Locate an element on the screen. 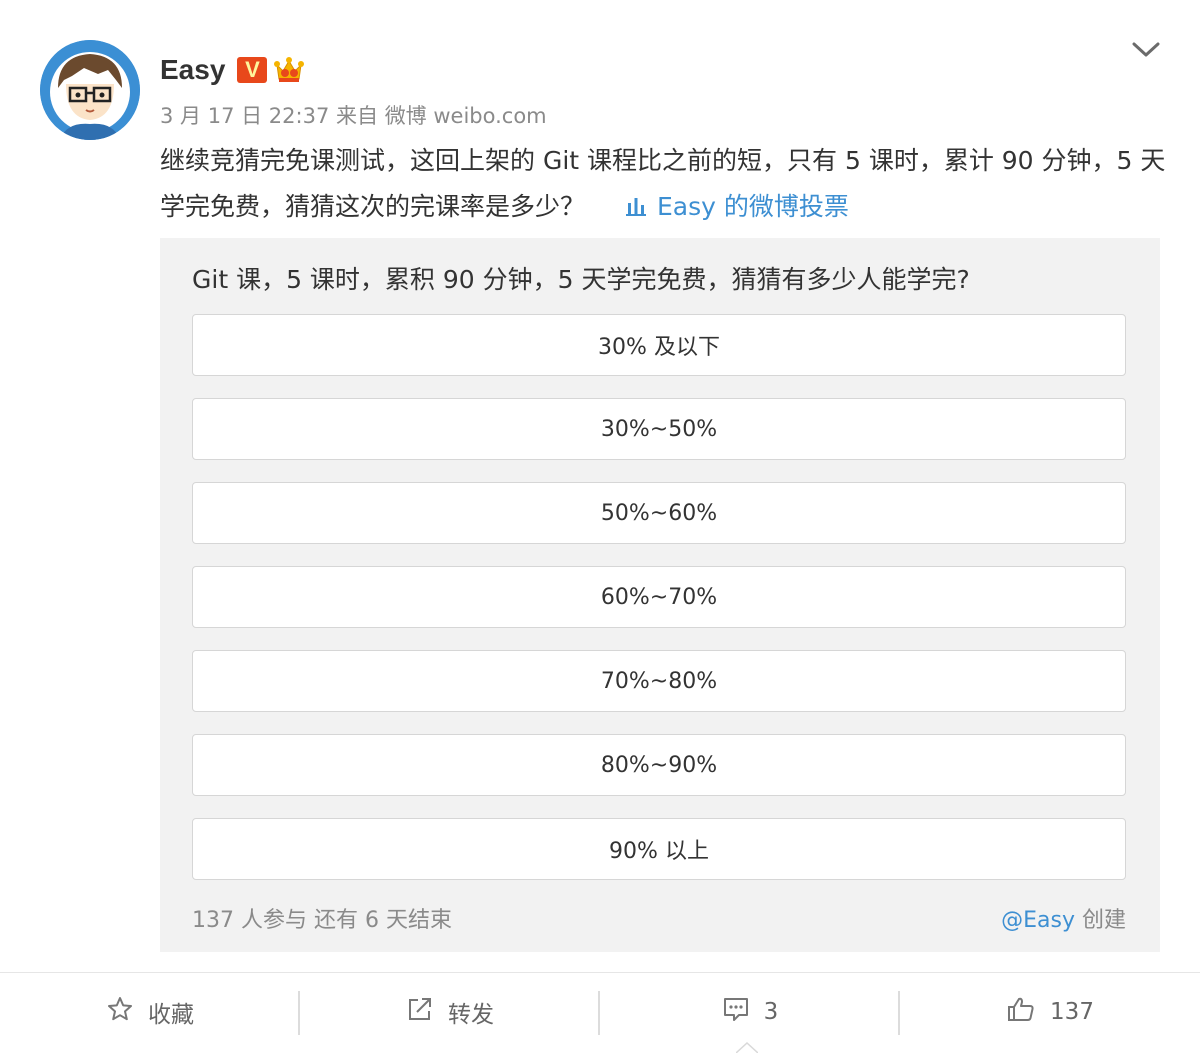  poll-creator: @Easy 创建 is located at coordinates (1063, 918).